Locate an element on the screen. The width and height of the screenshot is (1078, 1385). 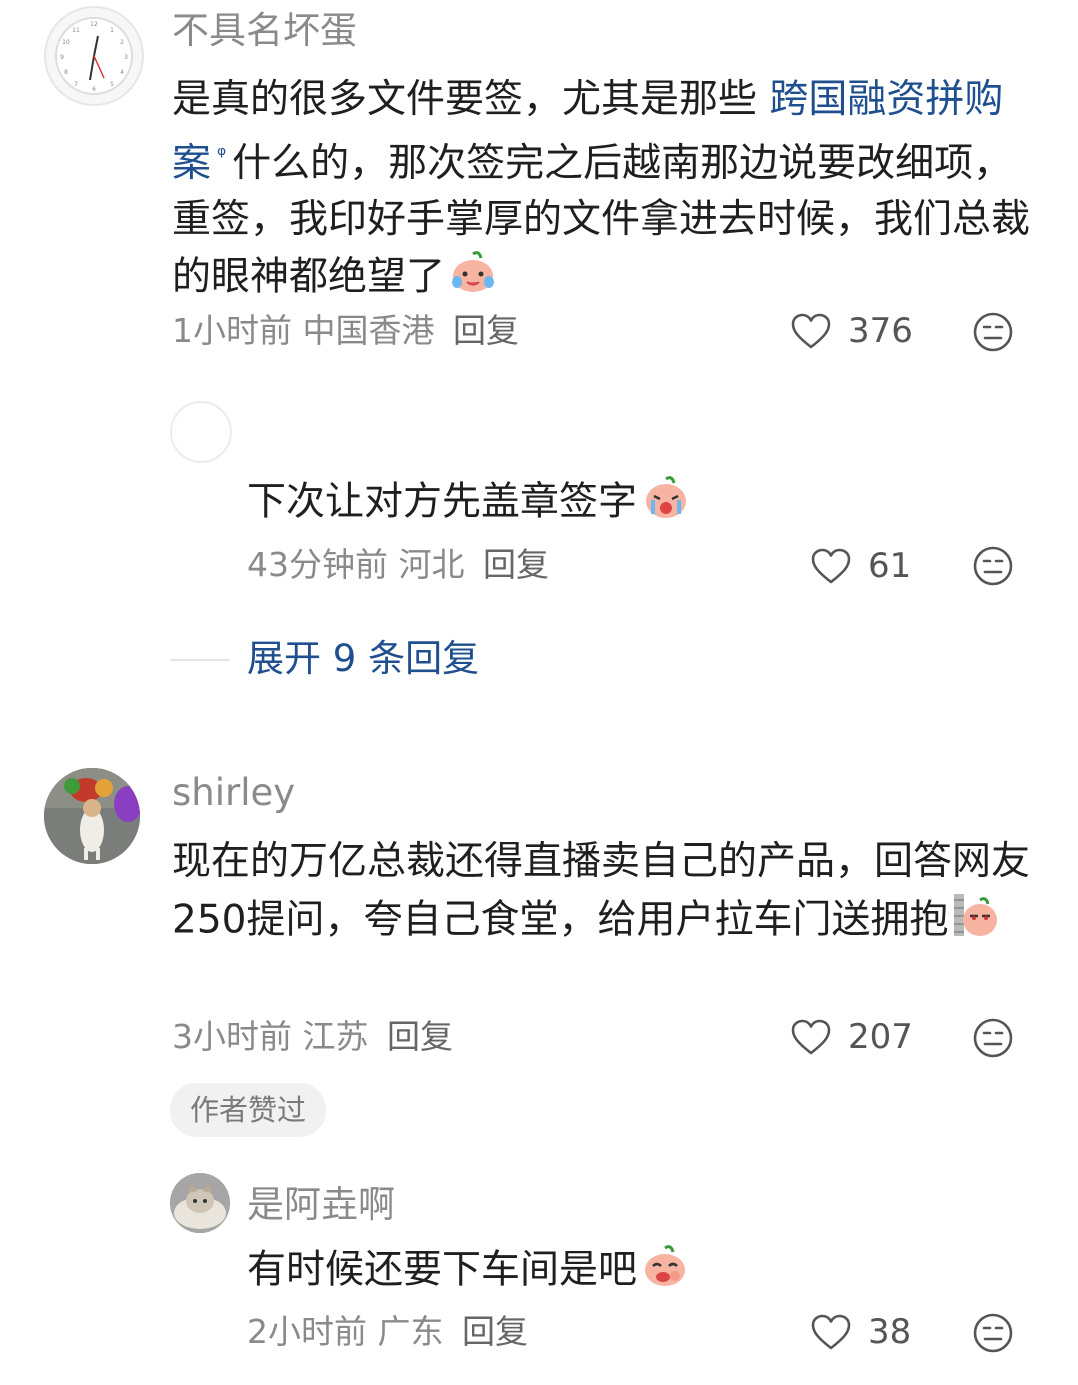
comment-location: 中国香港 is located at coordinates (368, 330).